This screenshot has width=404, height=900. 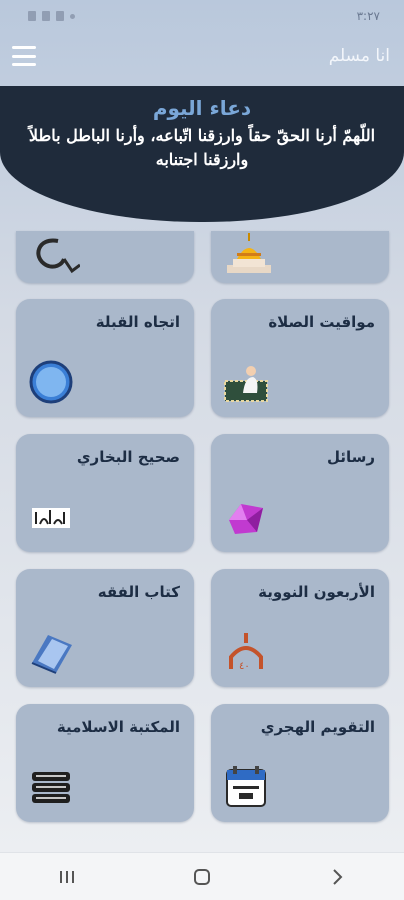 I want to click on message-gem-icon, so click(x=246, y=519).